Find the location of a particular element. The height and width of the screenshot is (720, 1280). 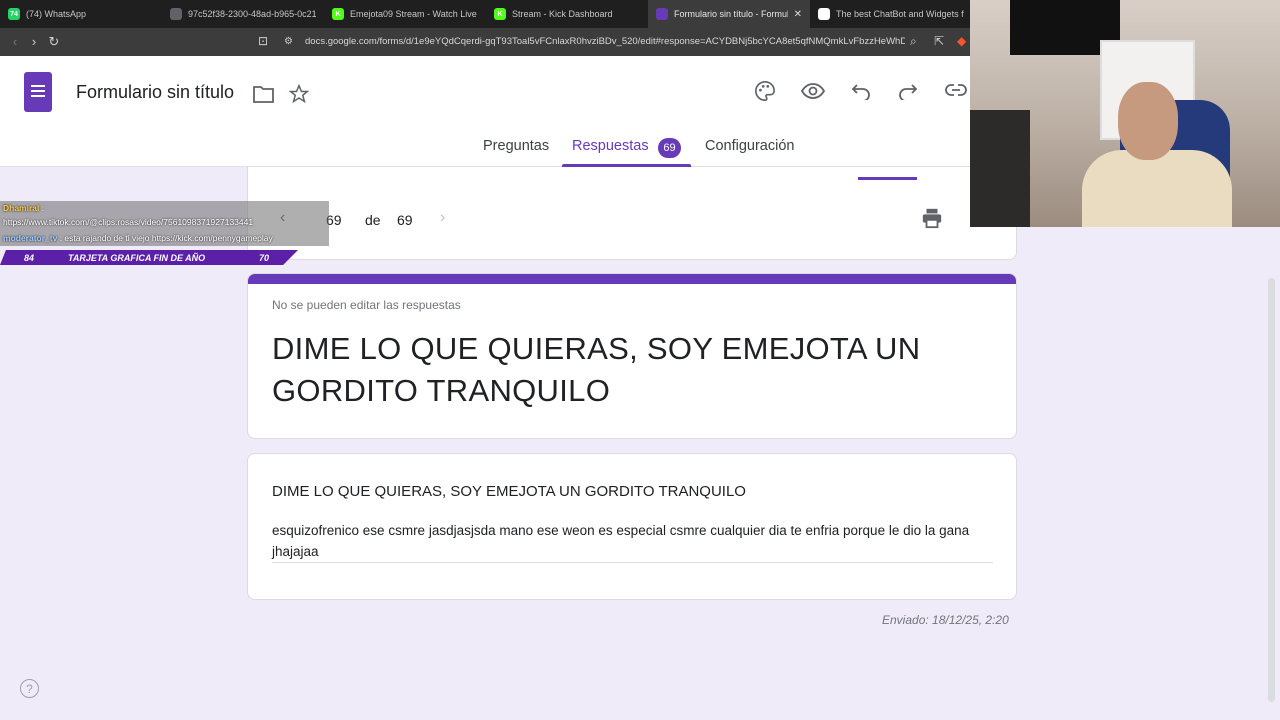

folder-icon is located at coordinates (263, 94).